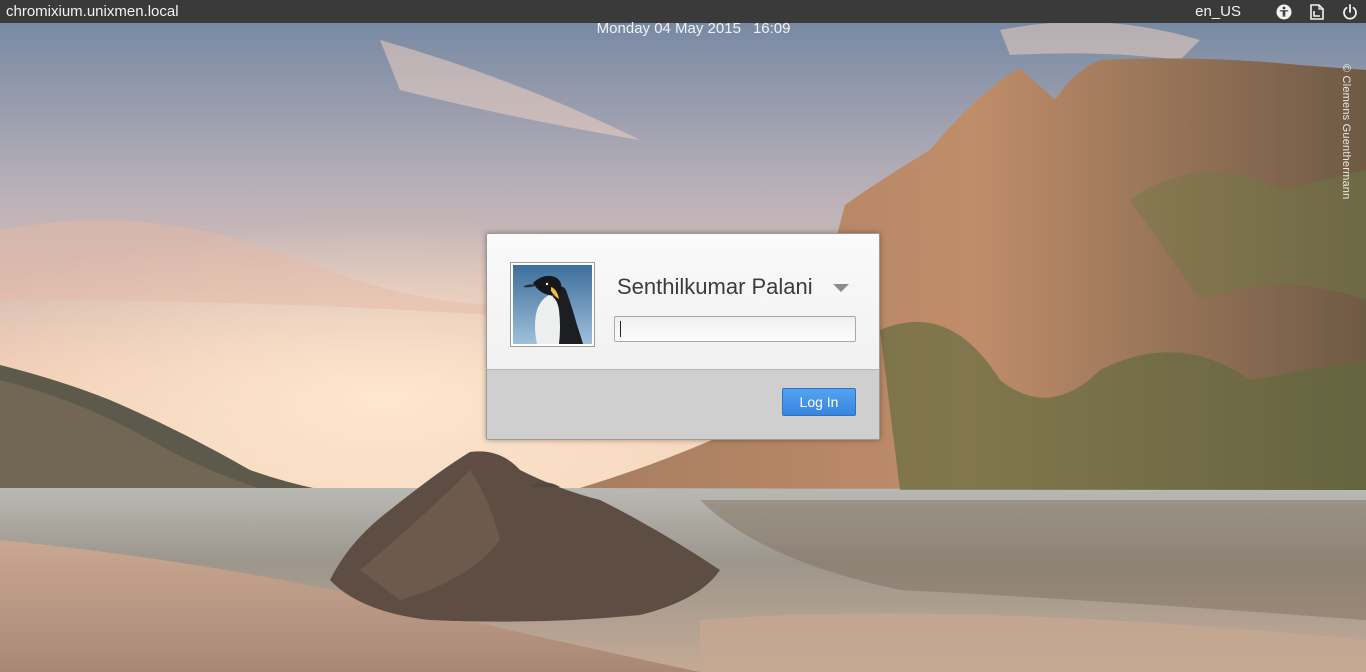 The width and height of the screenshot is (1366, 672). I want to click on penguin-avatar-icon, so click(552, 304).